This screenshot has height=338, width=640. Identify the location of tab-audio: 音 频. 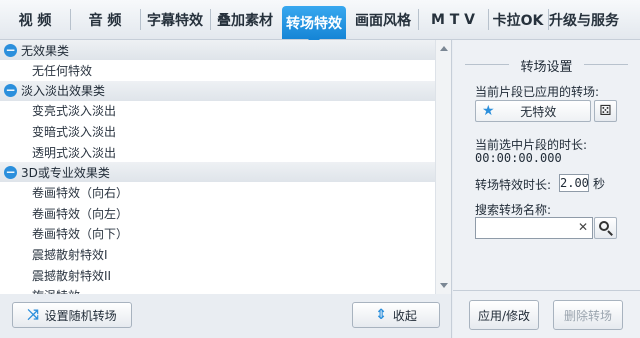
(105, 19).